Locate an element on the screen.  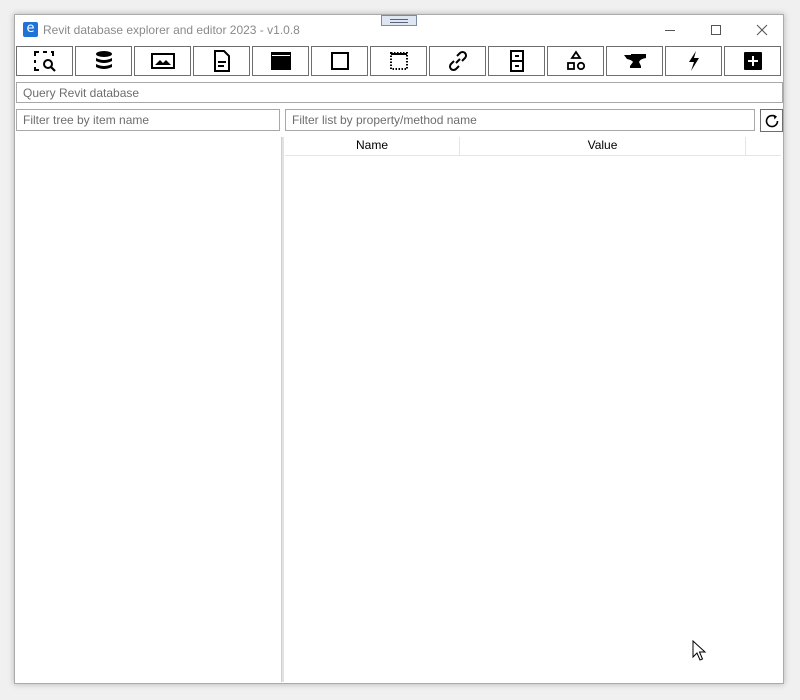
close-icon is located at coordinates (762, 30).